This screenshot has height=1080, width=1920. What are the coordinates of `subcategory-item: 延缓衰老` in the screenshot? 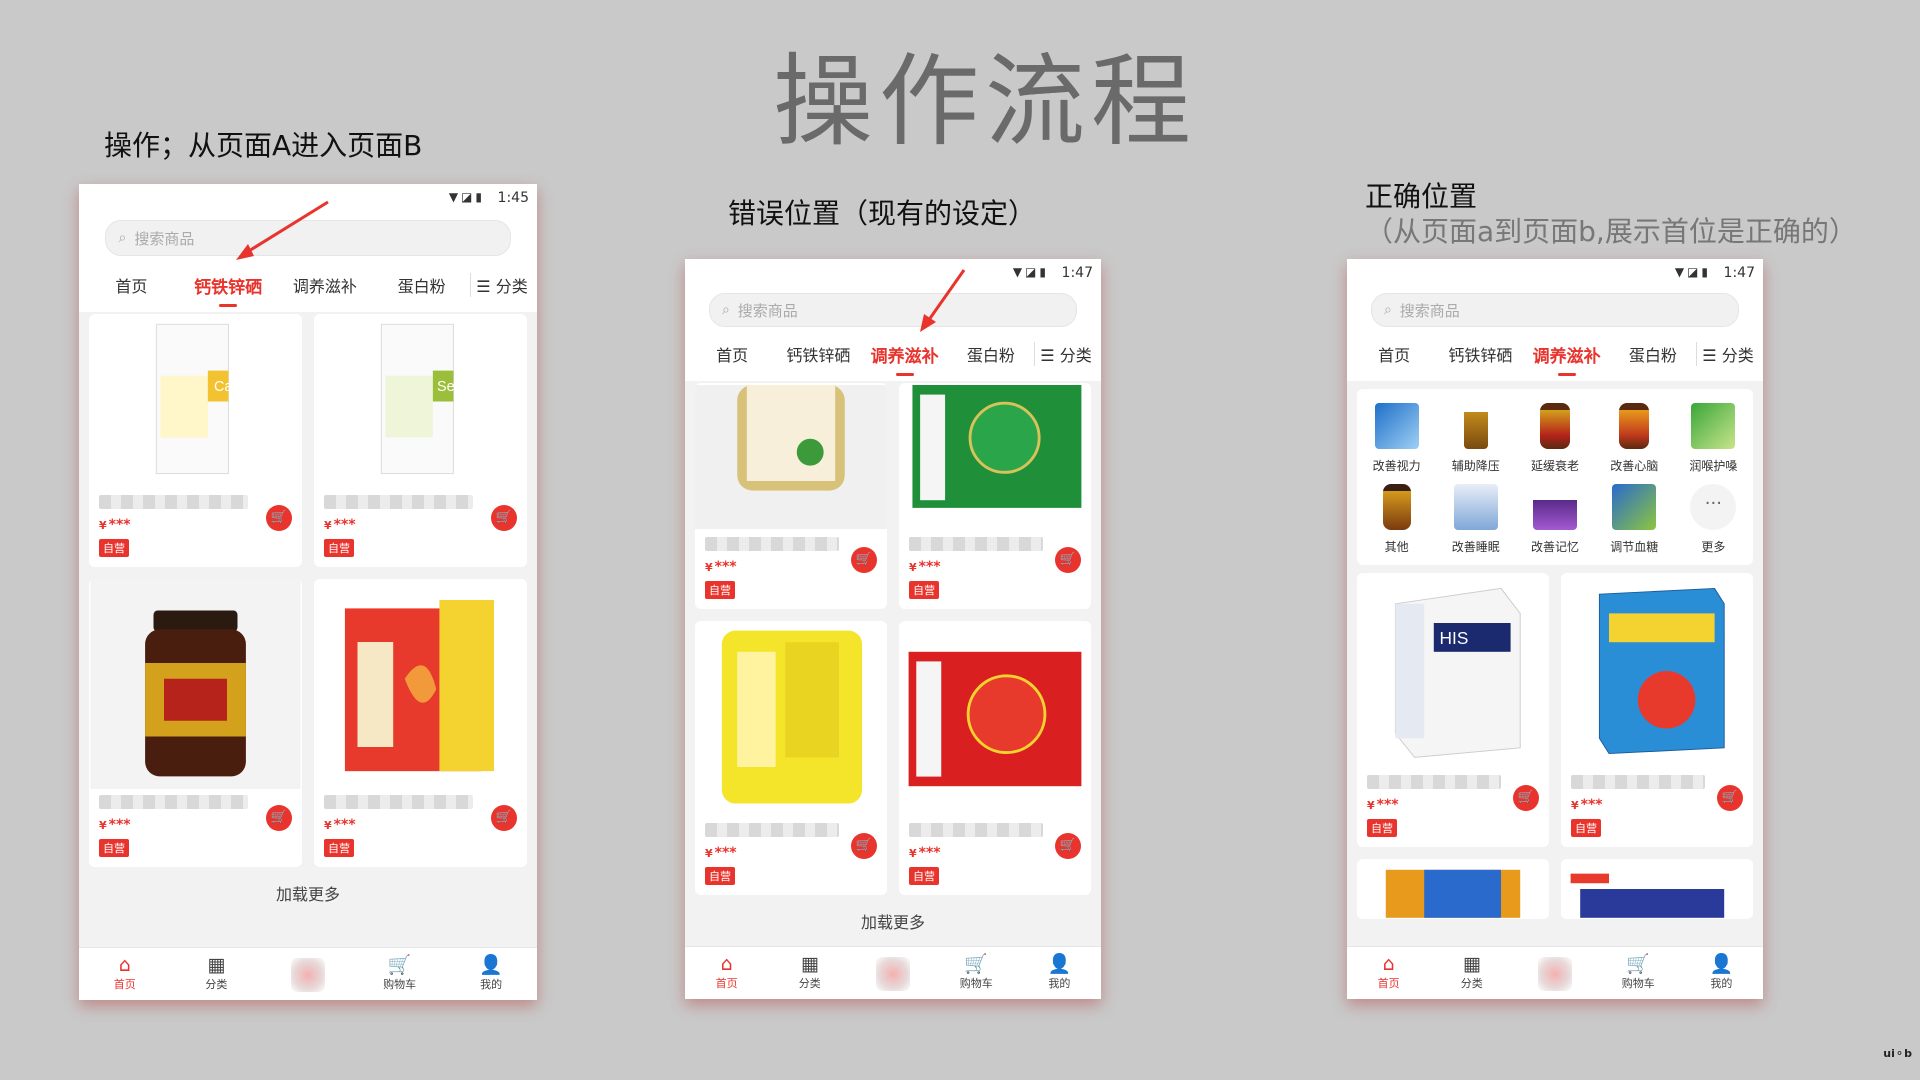 It's located at (1554, 438).